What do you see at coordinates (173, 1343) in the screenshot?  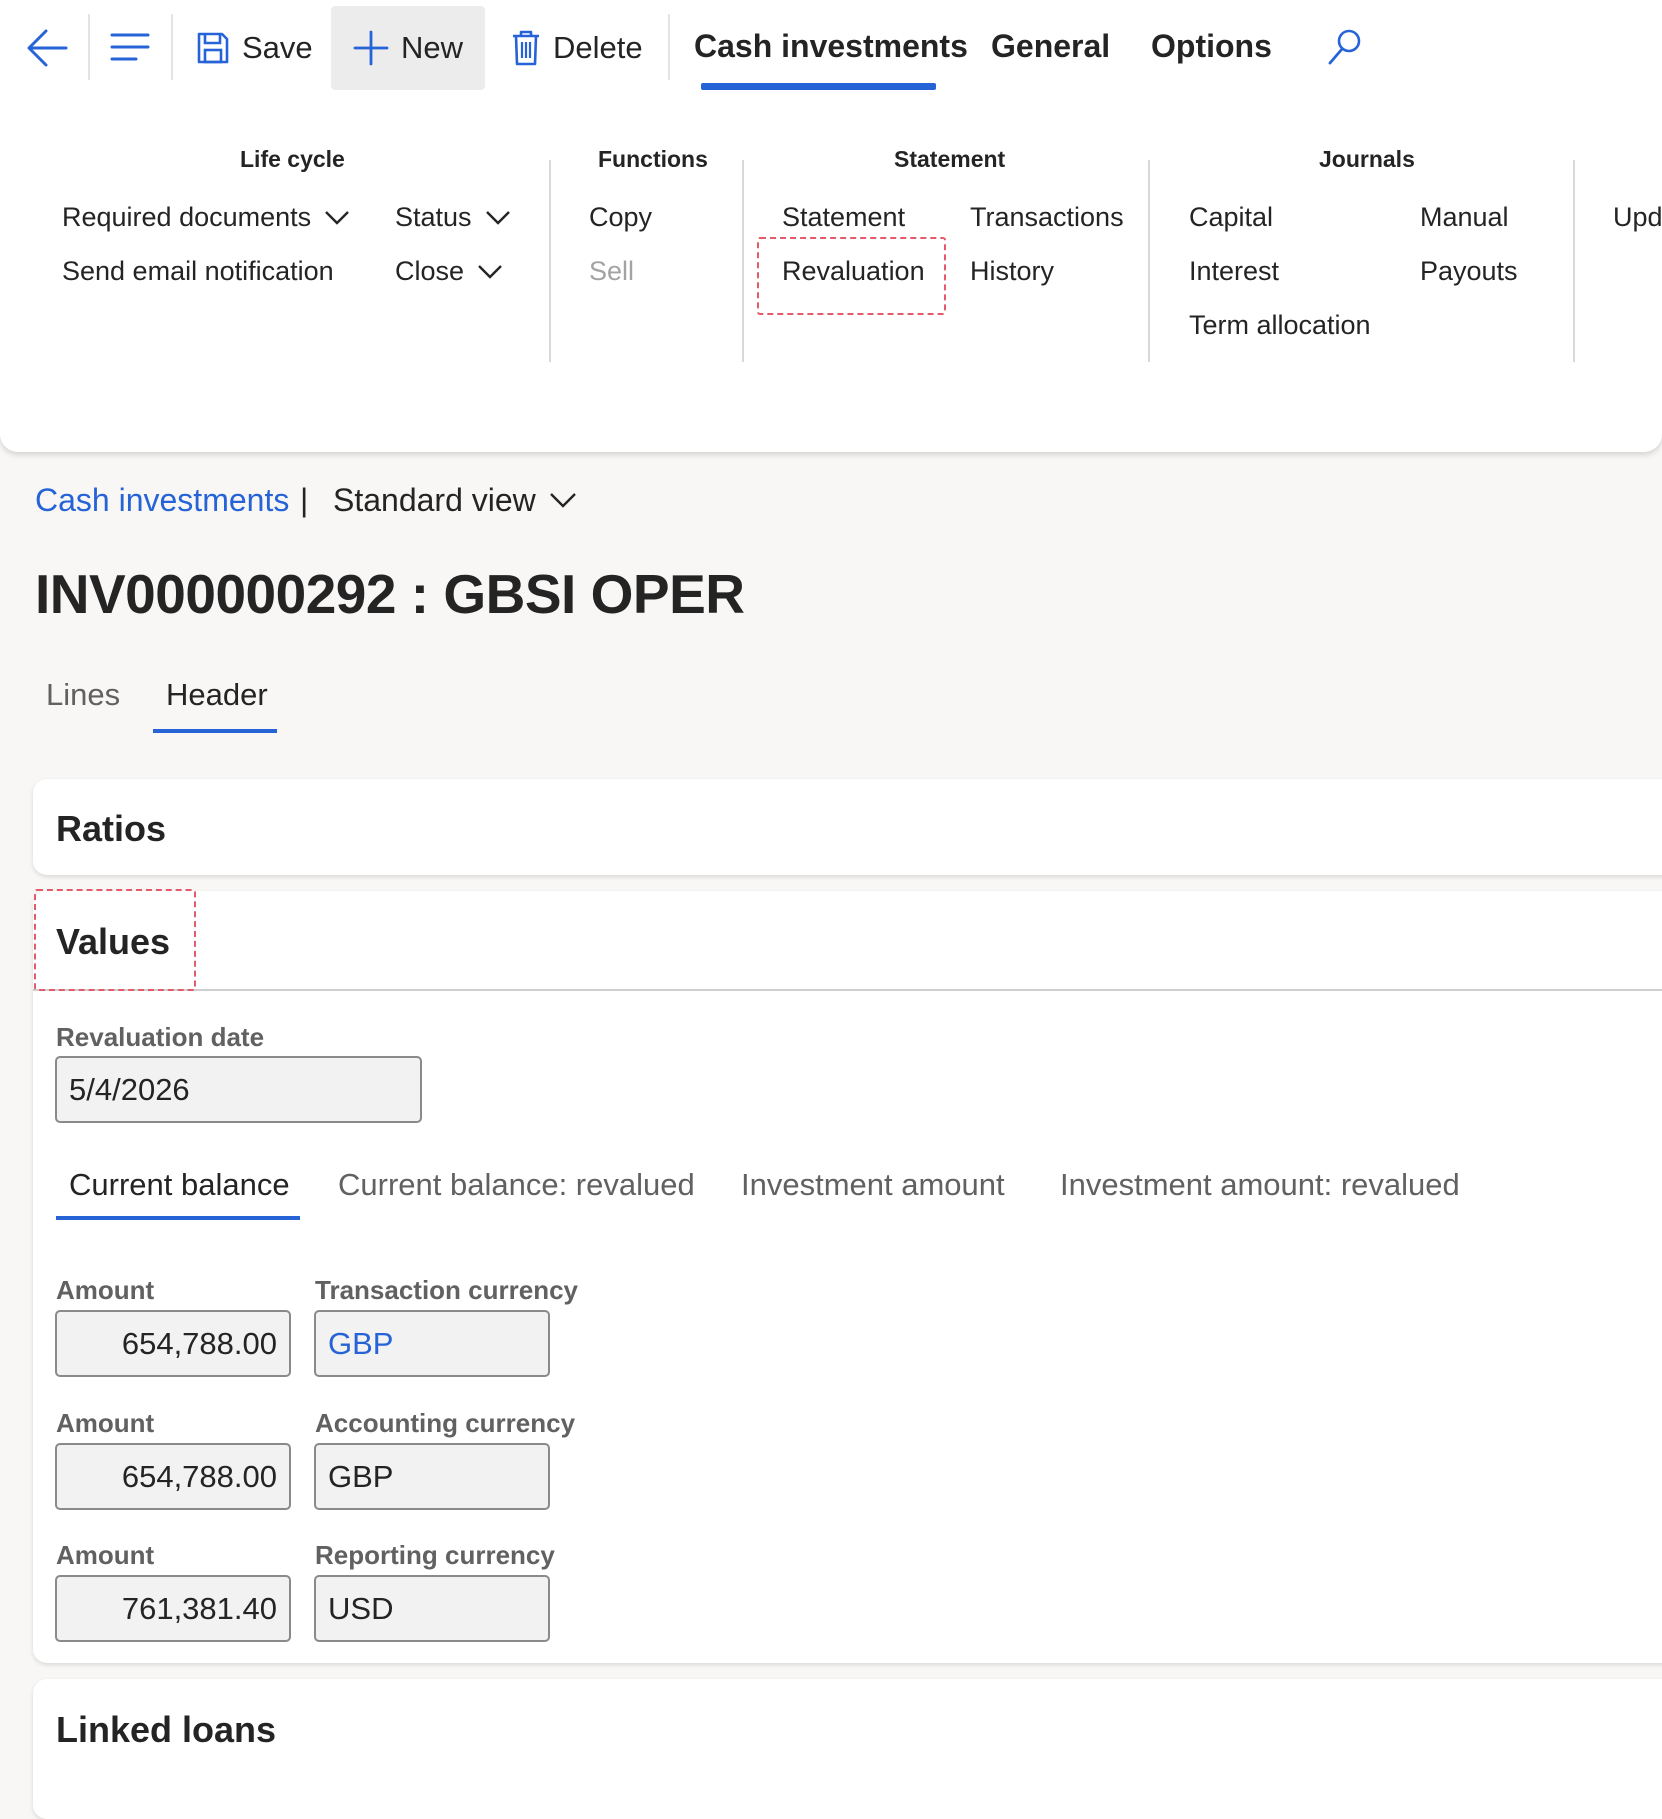 I see `transaction-amount-field: 654,788.00` at bounding box center [173, 1343].